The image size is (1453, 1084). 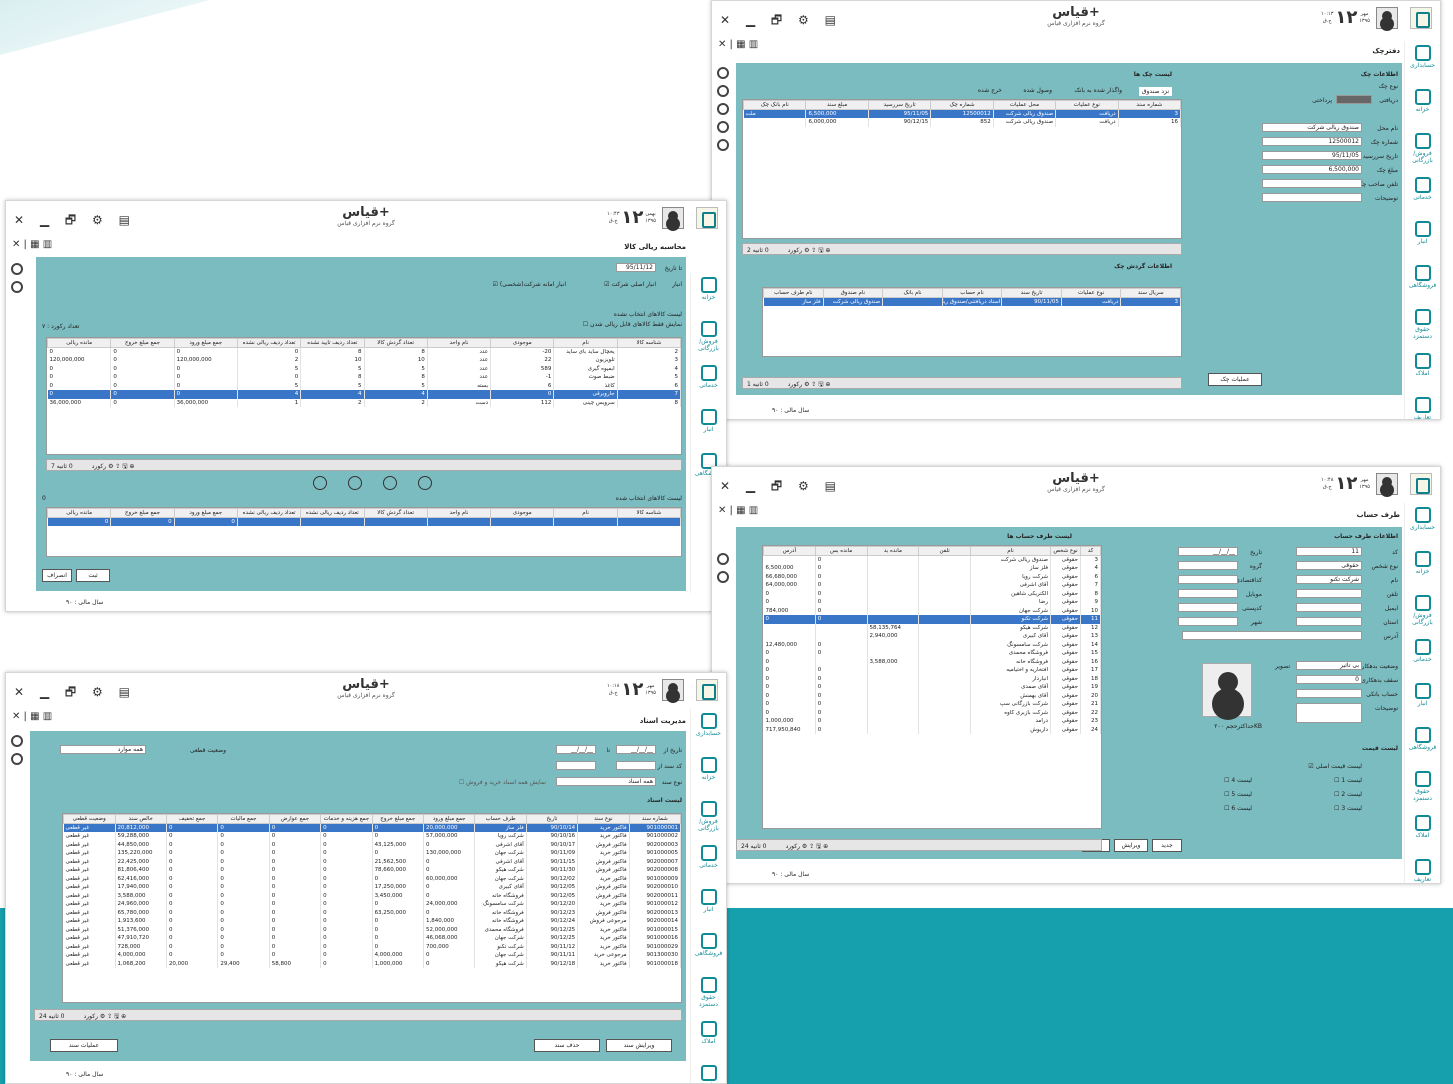 I want to click on price-2-checkbox: ☐ لیست 2, so click(x=1348, y=794).